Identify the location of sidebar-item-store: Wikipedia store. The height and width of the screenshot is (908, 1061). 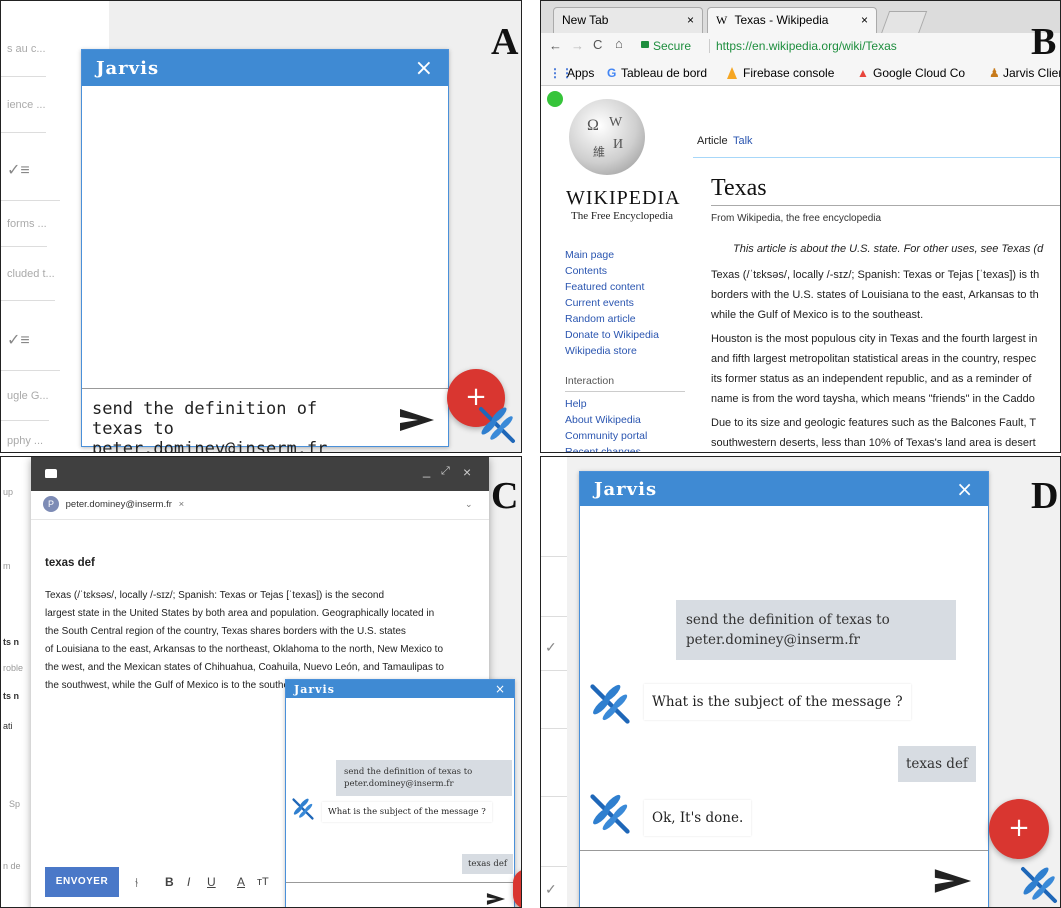
(625, 351).